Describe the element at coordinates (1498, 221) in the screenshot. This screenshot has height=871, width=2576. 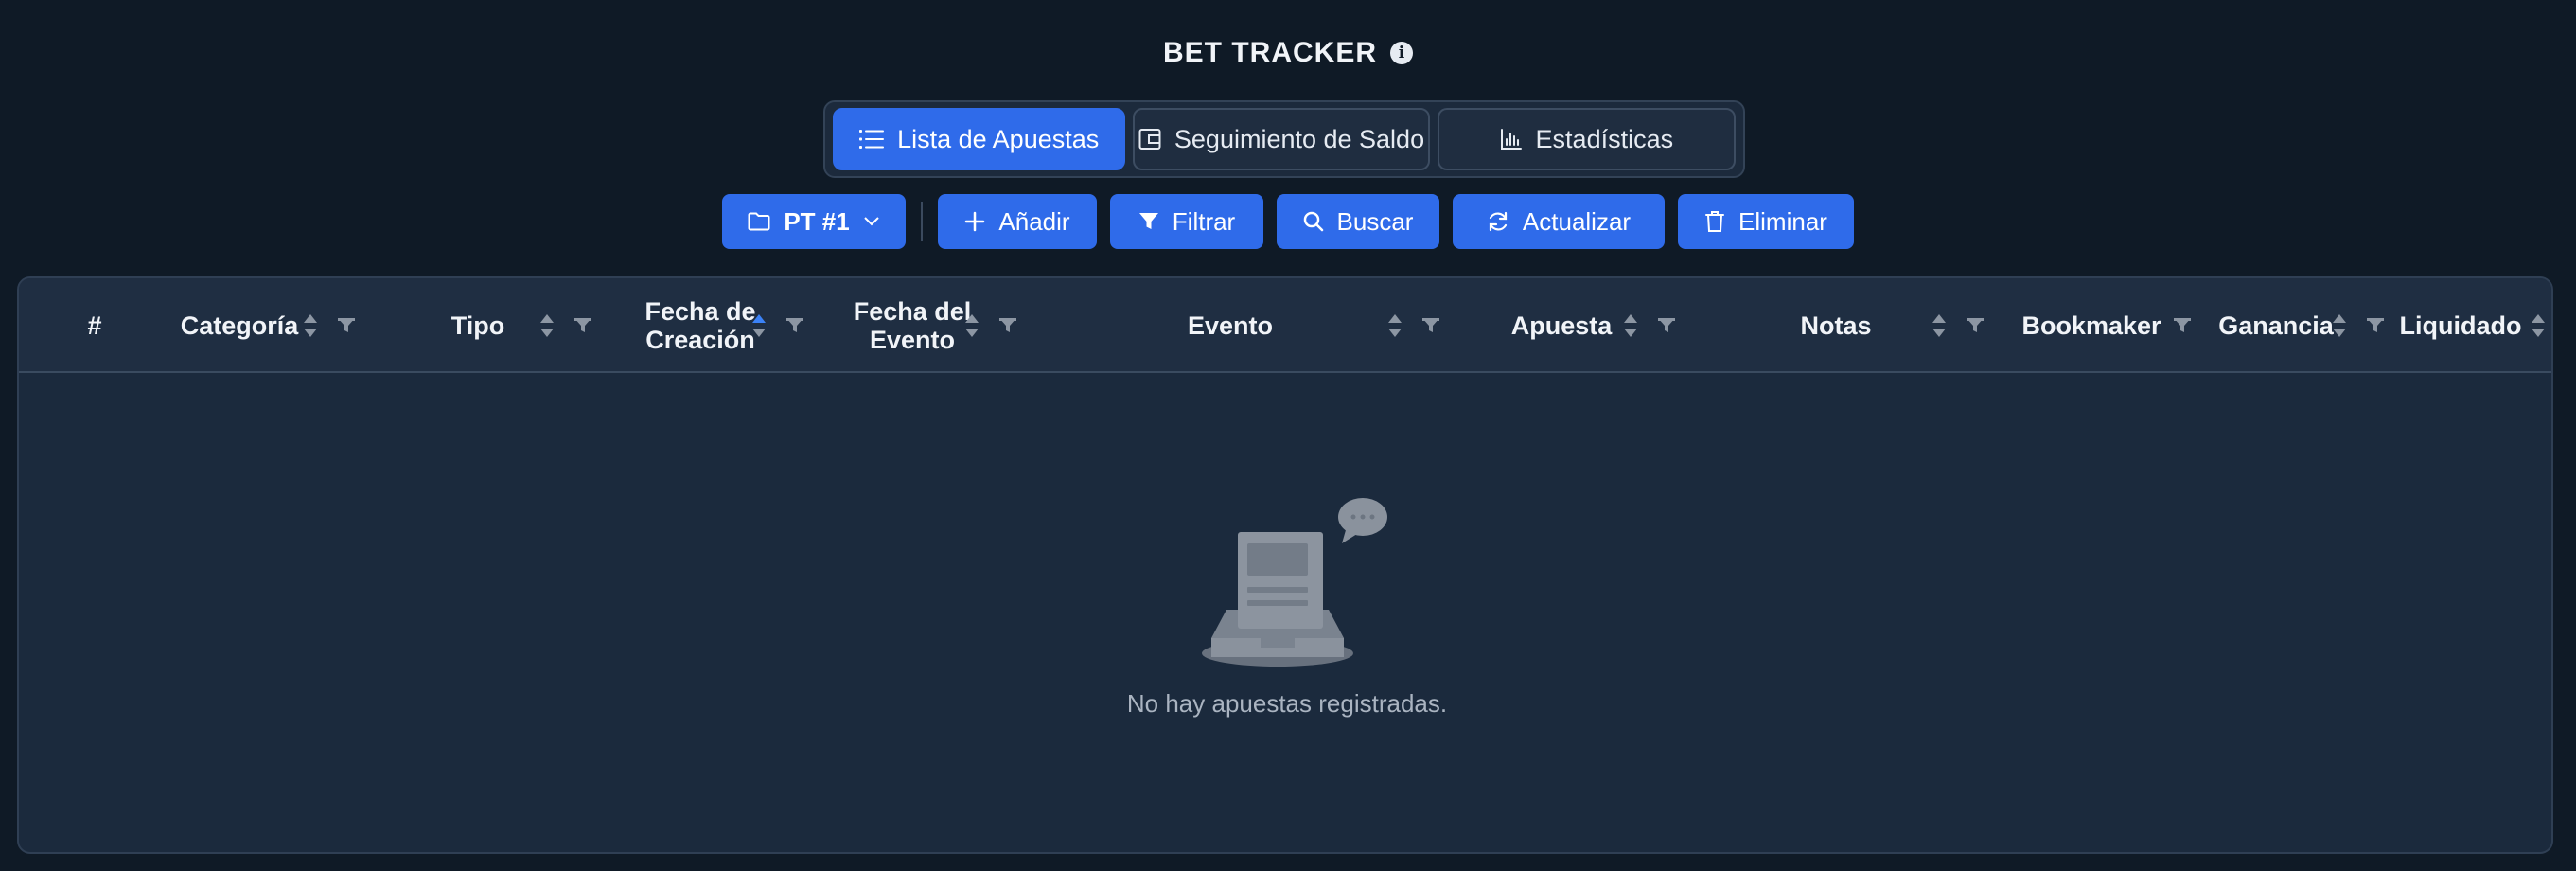
I see `refresh-icon` at that location.